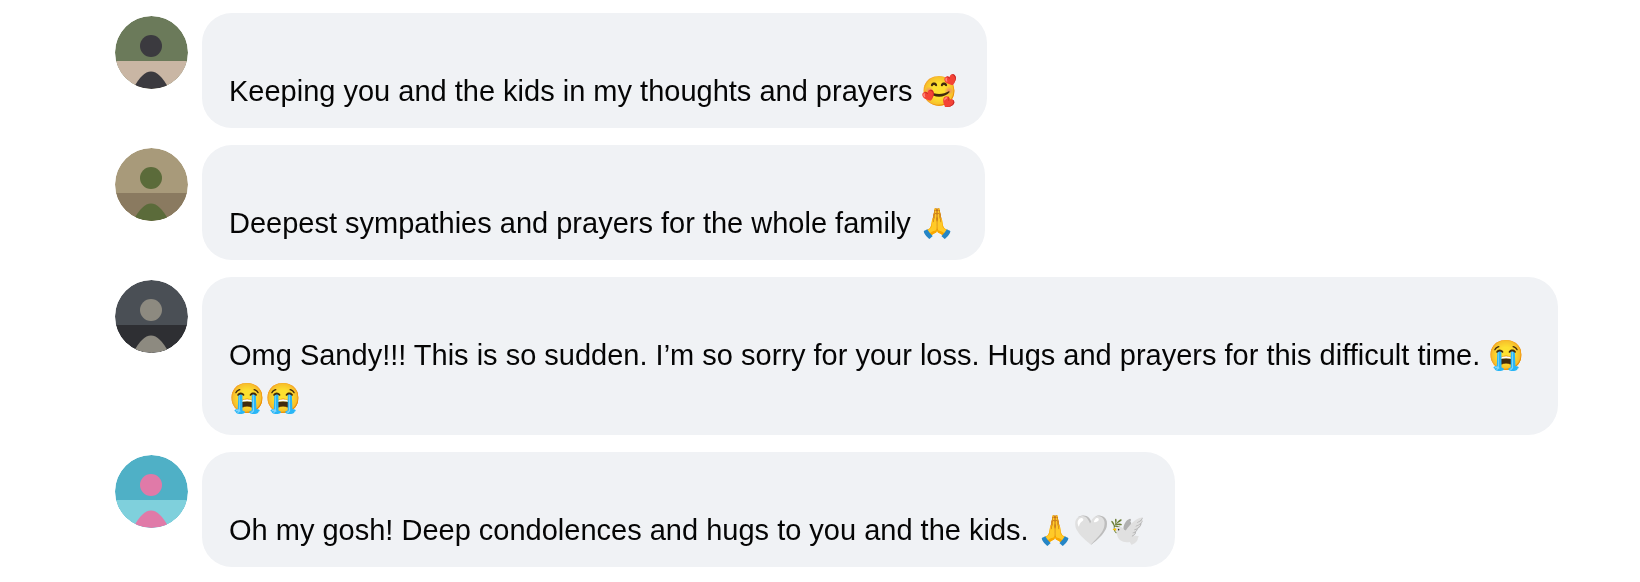  What do you see at coordinates (592, 223) in the screenshot?
I see `comment-text: Deepest sympathies and prayers for the whole family 🙏` at bounding box center [592, 223].